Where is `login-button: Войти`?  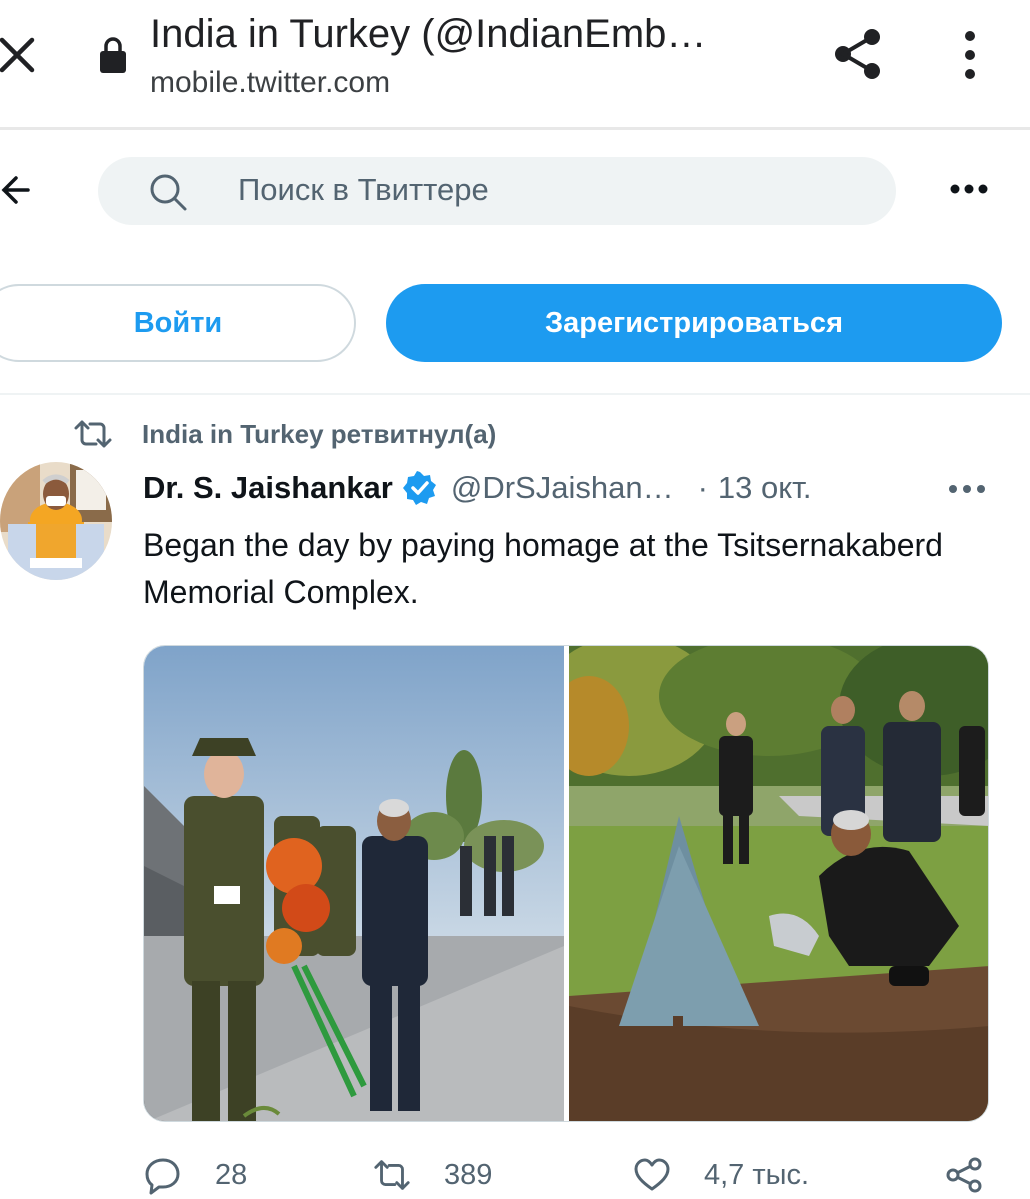
login-button: Войти is located at coordinates (178, 323).